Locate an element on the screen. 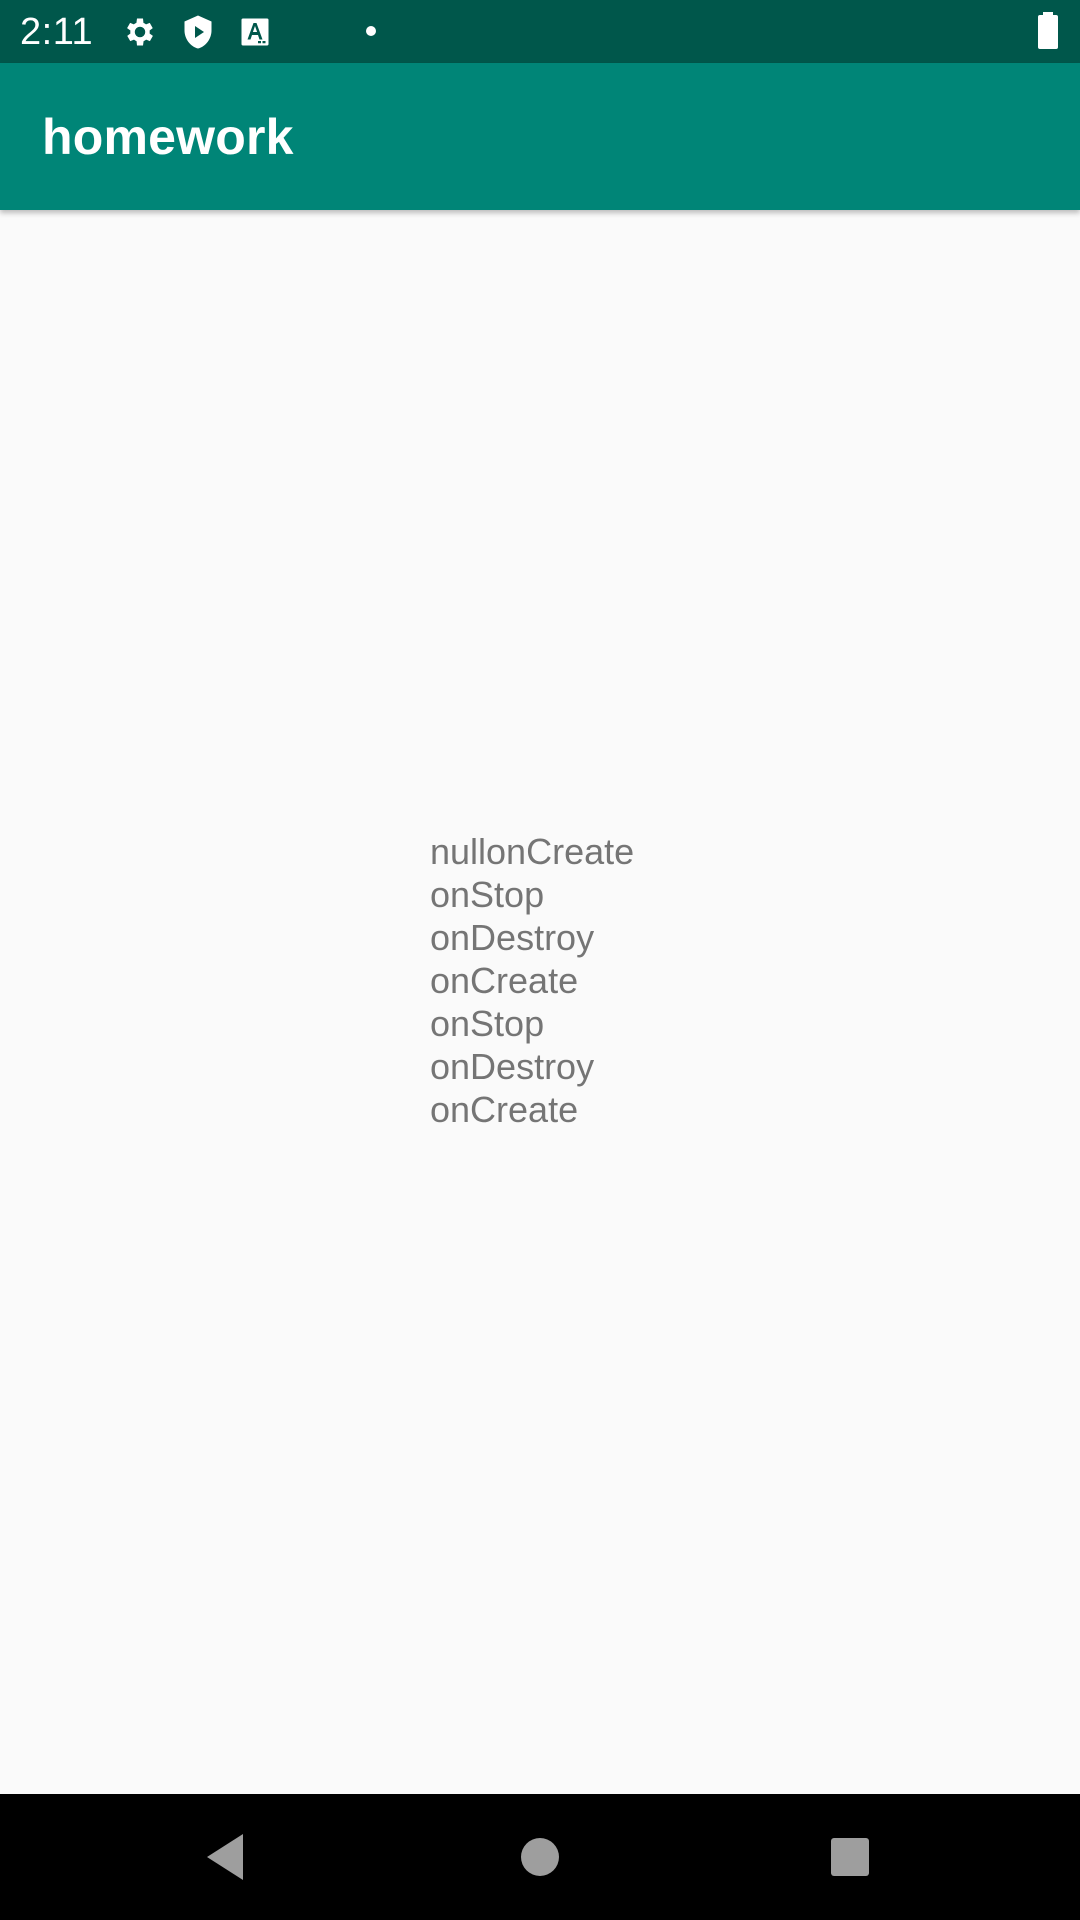 The image size is (1080, 1920). recents-icon is located at coordinates (850, 1857).